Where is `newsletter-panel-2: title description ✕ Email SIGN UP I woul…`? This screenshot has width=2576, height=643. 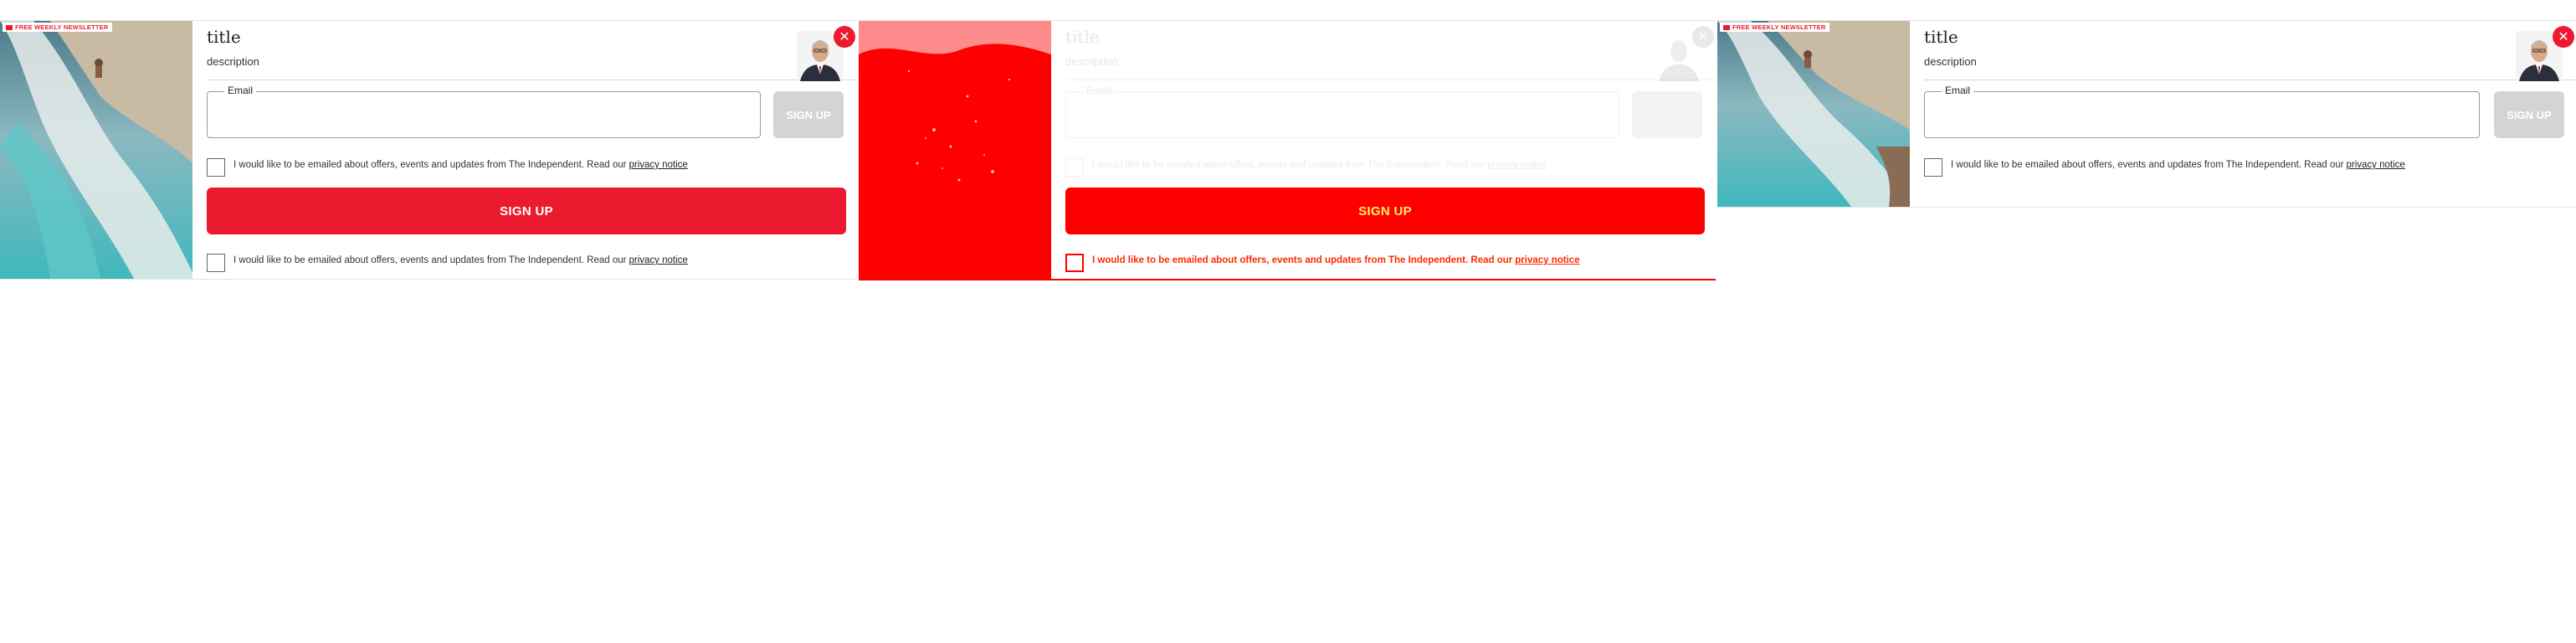
newsletter-panel-2: title description ✕ Email SIGN UP I woul… is located at coordinates (1287, 150).